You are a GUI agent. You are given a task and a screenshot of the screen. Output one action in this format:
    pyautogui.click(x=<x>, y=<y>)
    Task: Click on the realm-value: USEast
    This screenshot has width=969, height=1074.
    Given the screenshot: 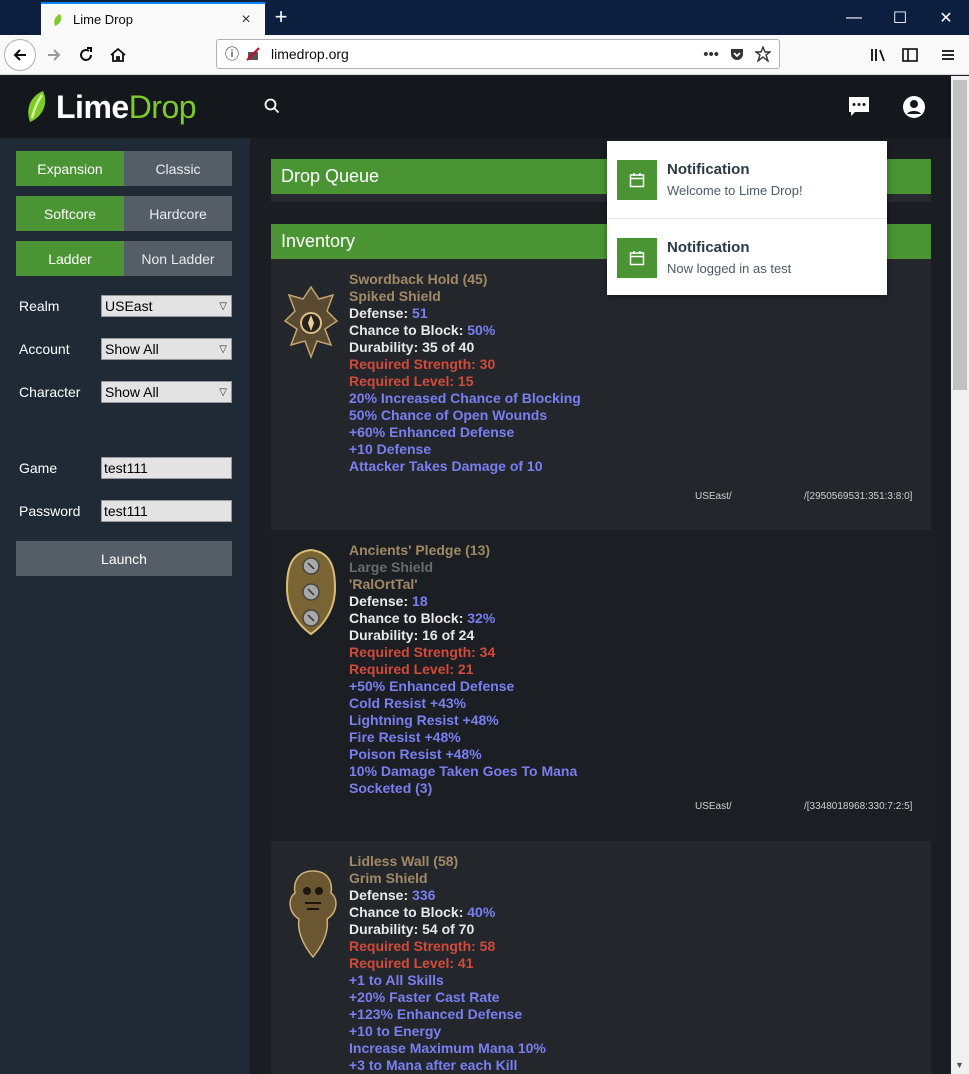 What is the action you would take?
    pyautogui.click(x=129, y=306)
    